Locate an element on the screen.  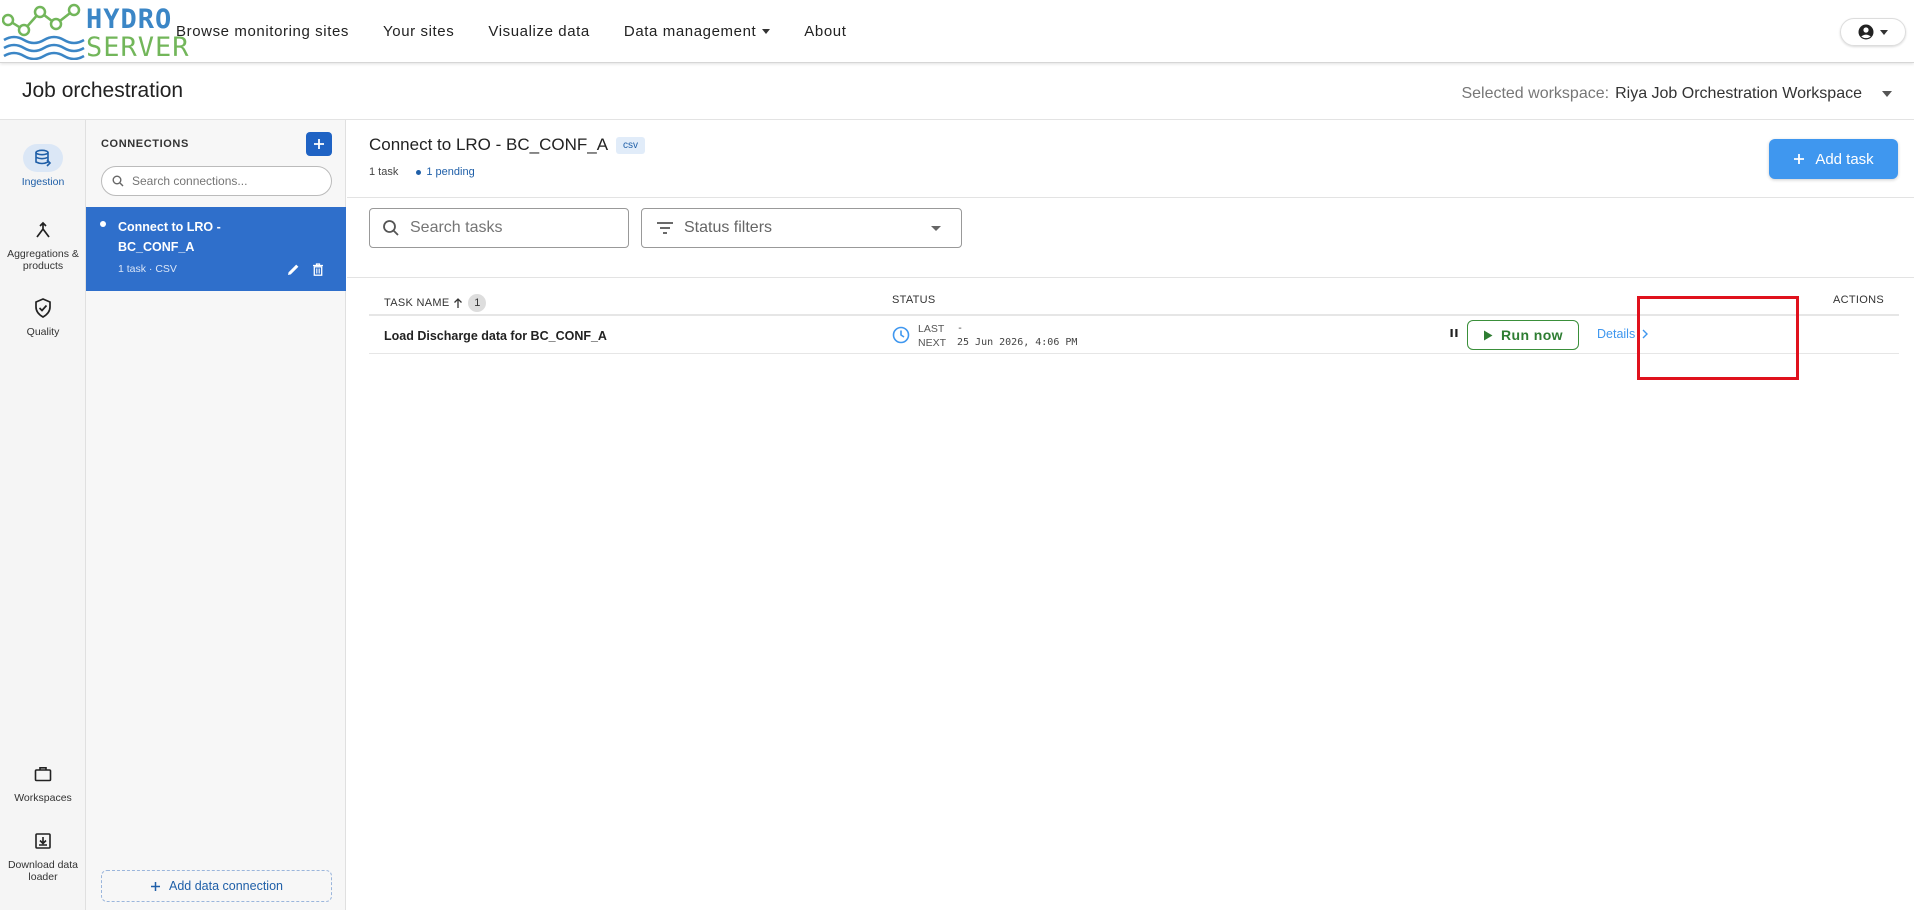
merge-icon is located at coordinates (43, 230).